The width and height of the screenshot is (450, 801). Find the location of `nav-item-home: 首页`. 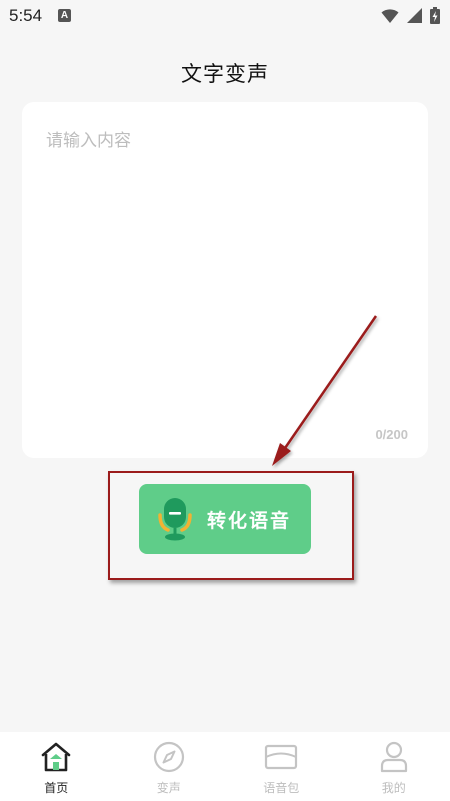

nav-item-home: 首页 is located at coordinates (56, 766).